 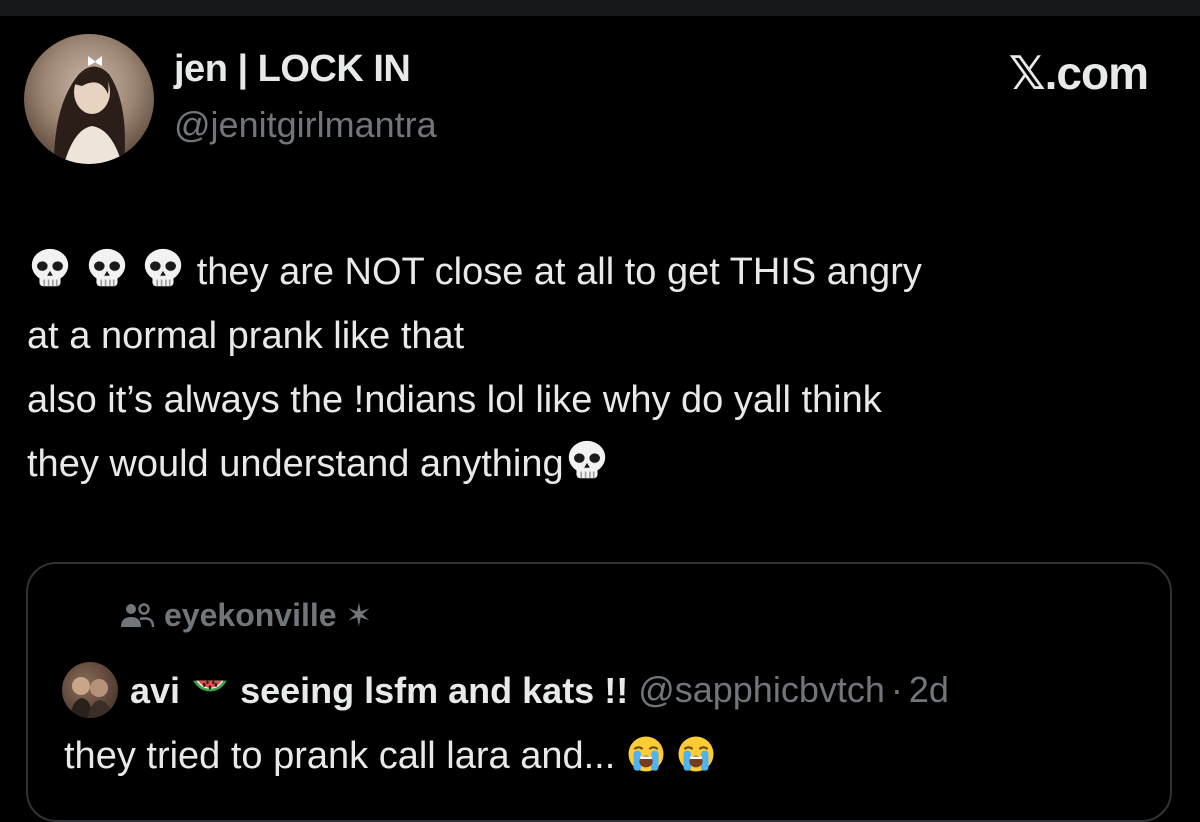 What do you see at coordinates (292, 69) in the screenshot?
I see `author-display-name: jen | LOCK IN` at bounding box center [292, 69].